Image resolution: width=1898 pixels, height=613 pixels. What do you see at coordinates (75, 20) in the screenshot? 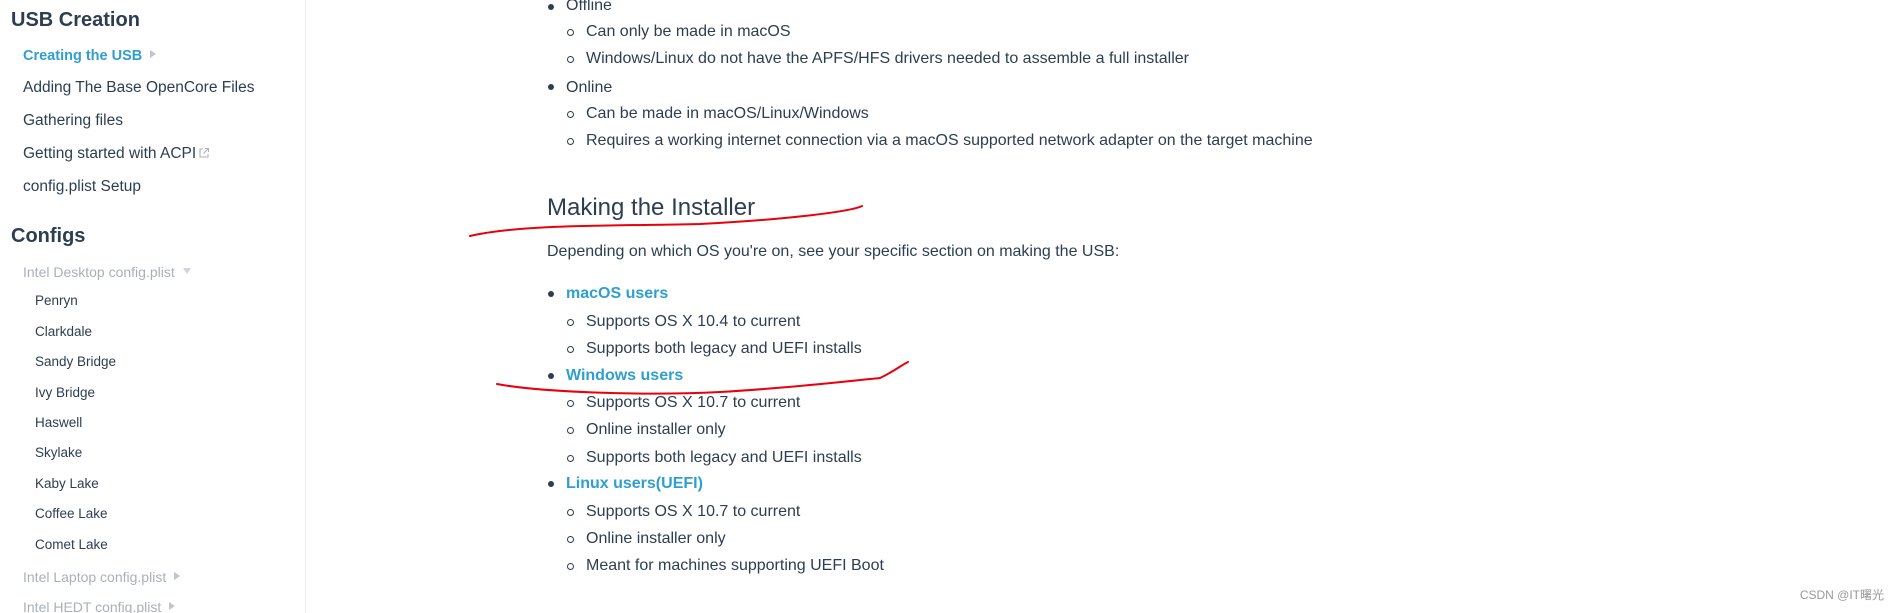
I see `sidebar-heading-usb-creation: USB Creation` at bounding box center [75, 20].